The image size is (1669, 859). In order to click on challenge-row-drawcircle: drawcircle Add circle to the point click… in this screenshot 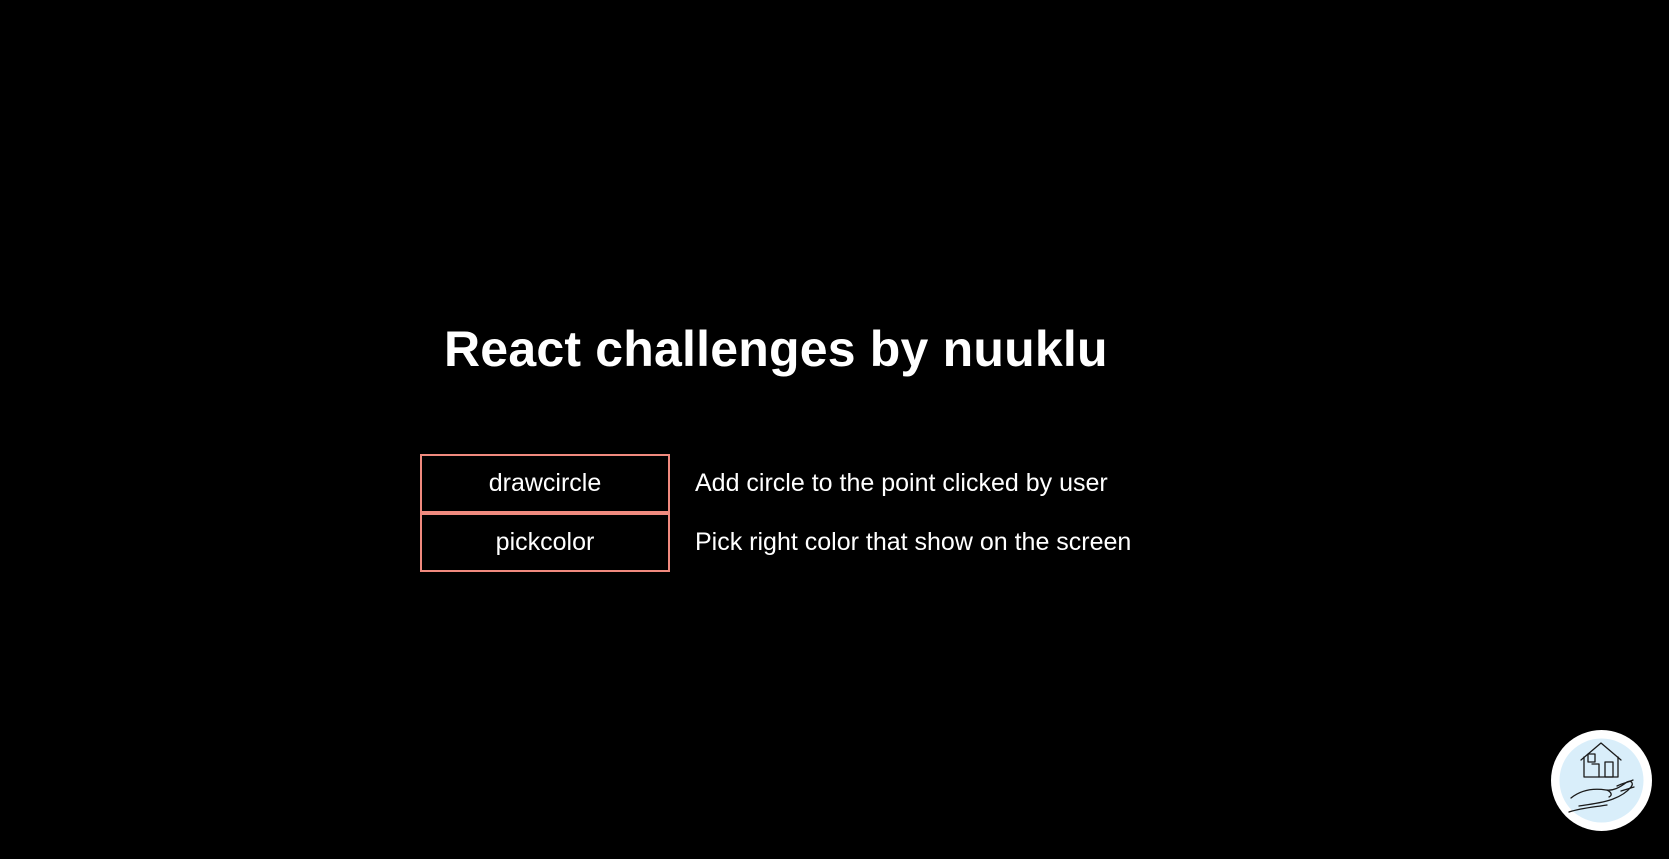, I will do `click(775, 483)`.